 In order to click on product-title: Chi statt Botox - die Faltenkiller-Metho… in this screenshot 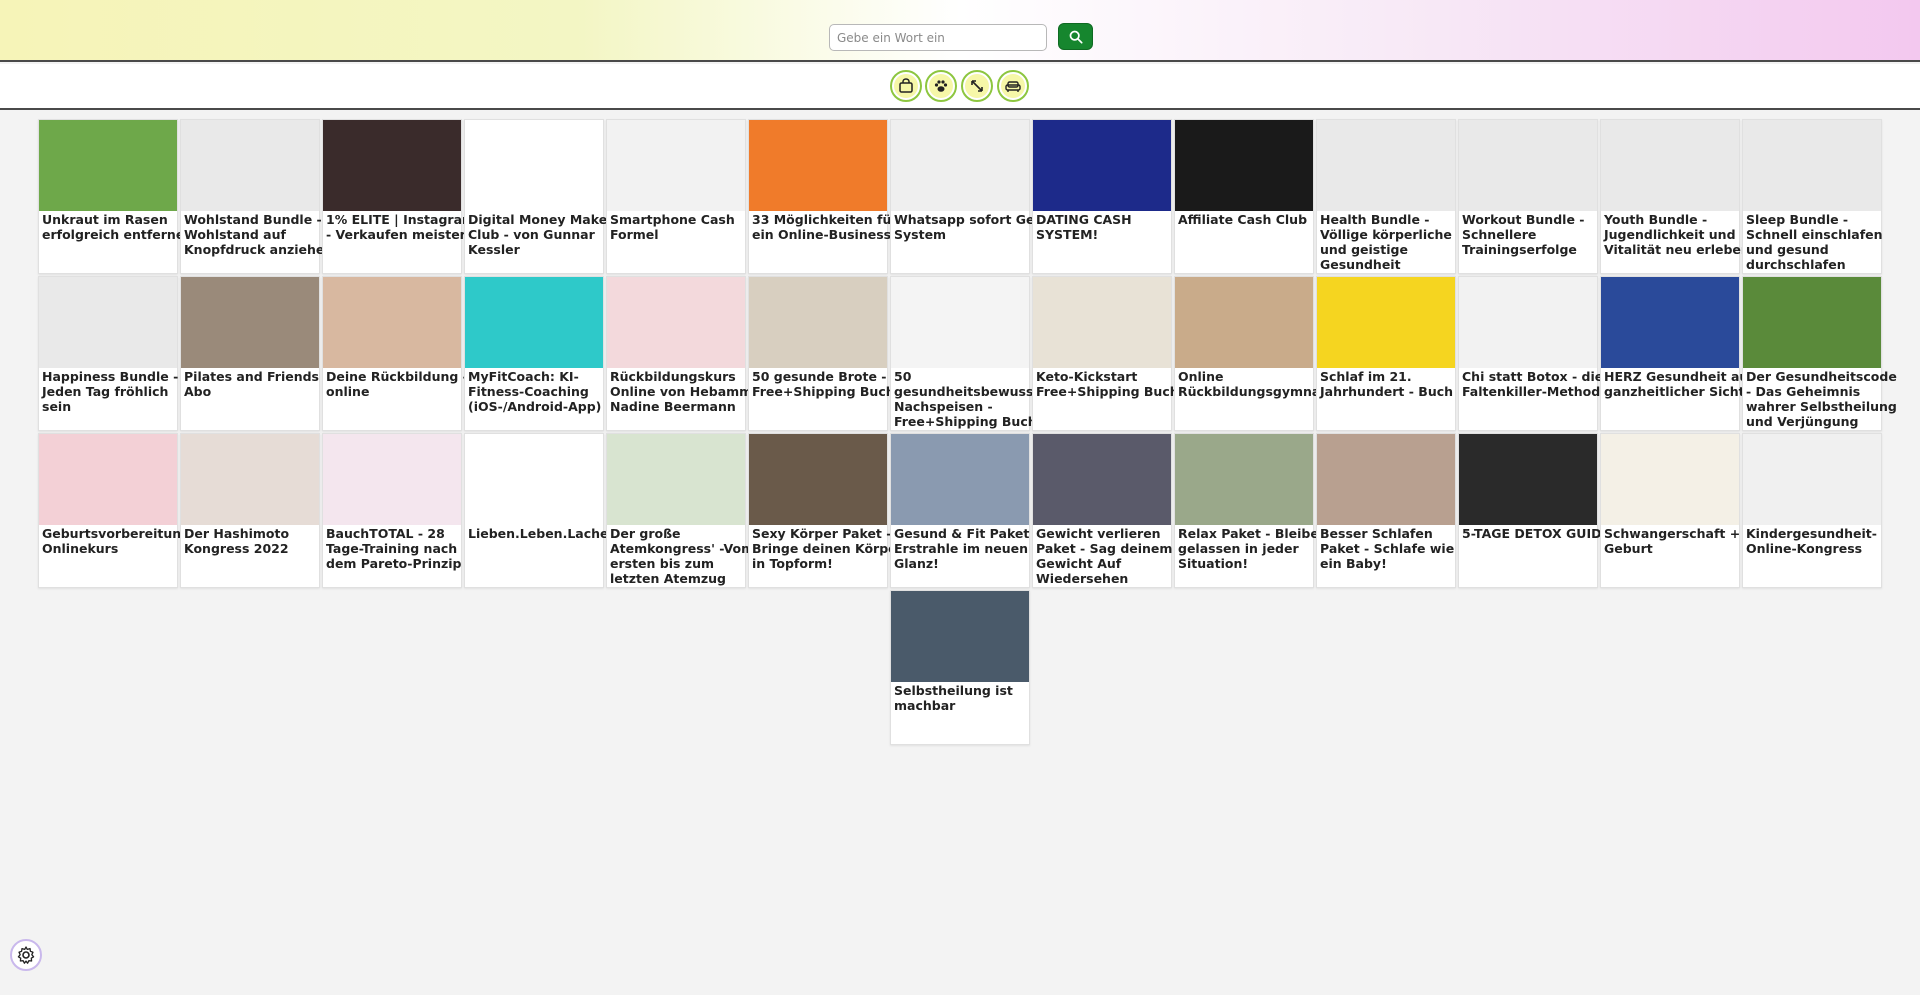, I will do `click(1539, 383)`.